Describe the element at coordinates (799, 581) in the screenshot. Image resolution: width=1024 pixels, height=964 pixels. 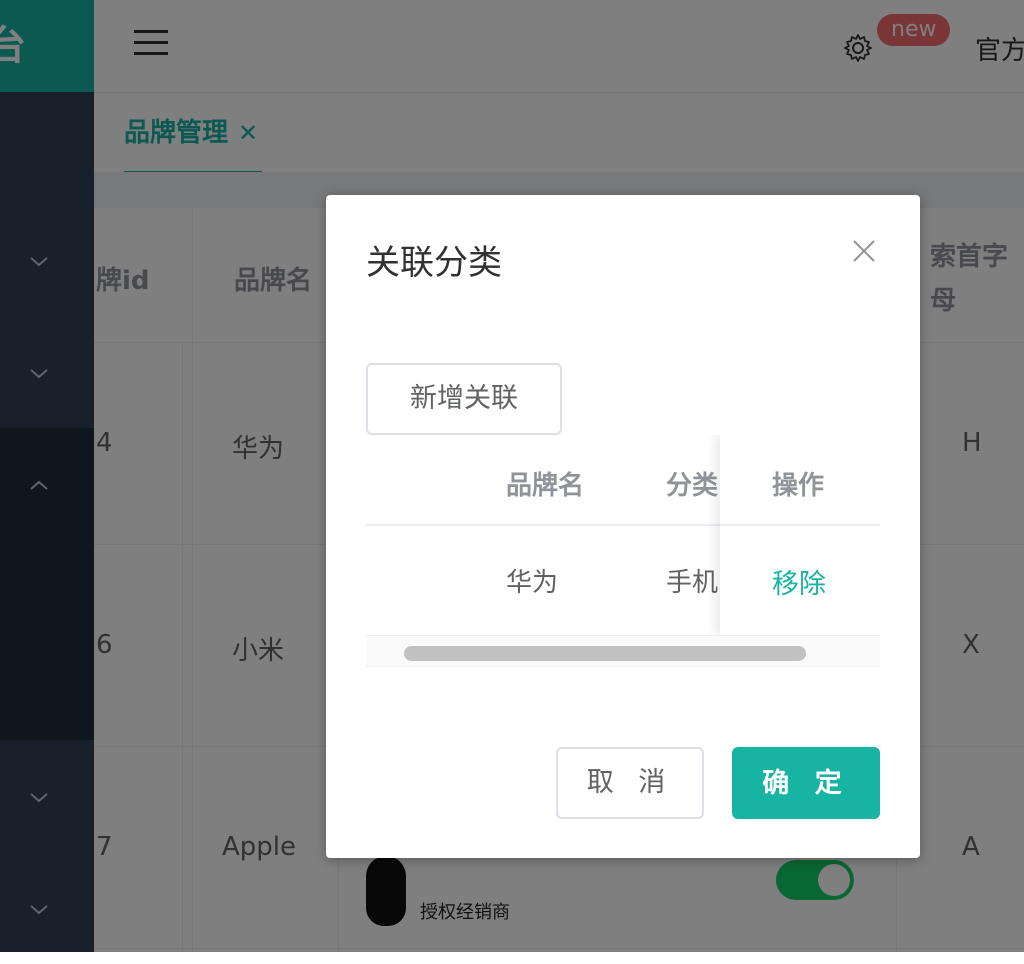
I see `remove-link: 移除` at that location.